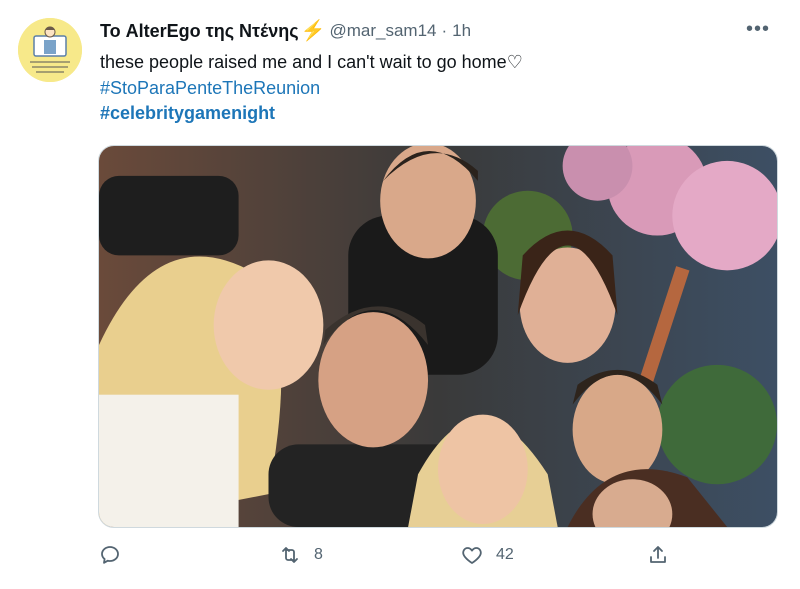  I want to click on more-options-icon: •••, so click(758, 29).